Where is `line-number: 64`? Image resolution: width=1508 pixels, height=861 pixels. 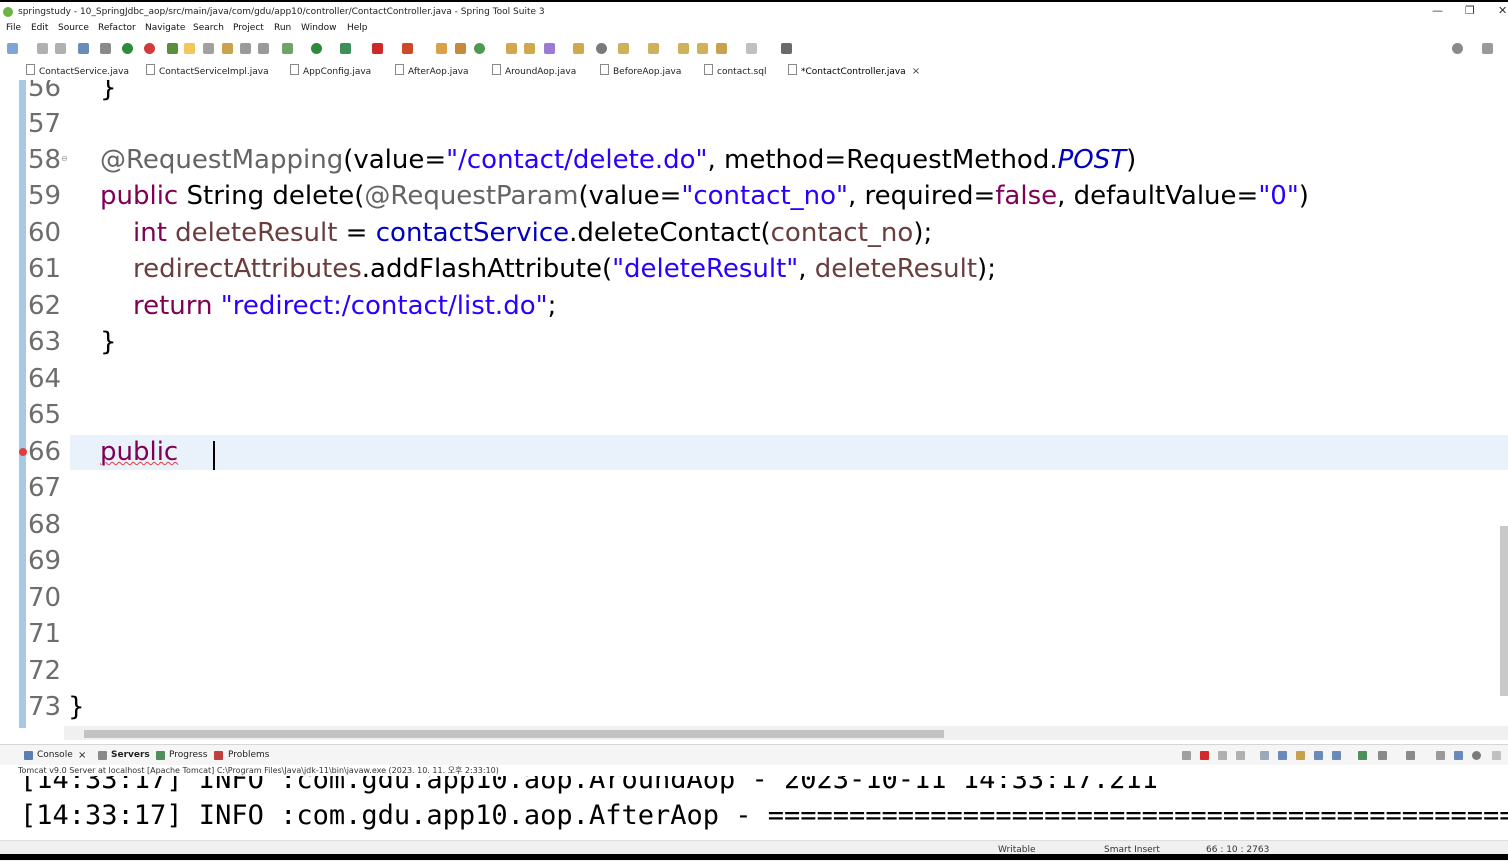 line-number: 64 is located at coordinates (45, 379).